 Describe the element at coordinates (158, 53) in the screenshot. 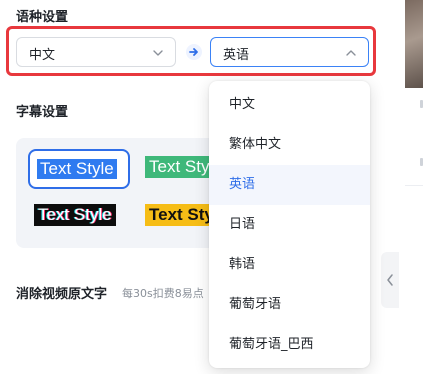

I see `chevron-down-icon` at that location.